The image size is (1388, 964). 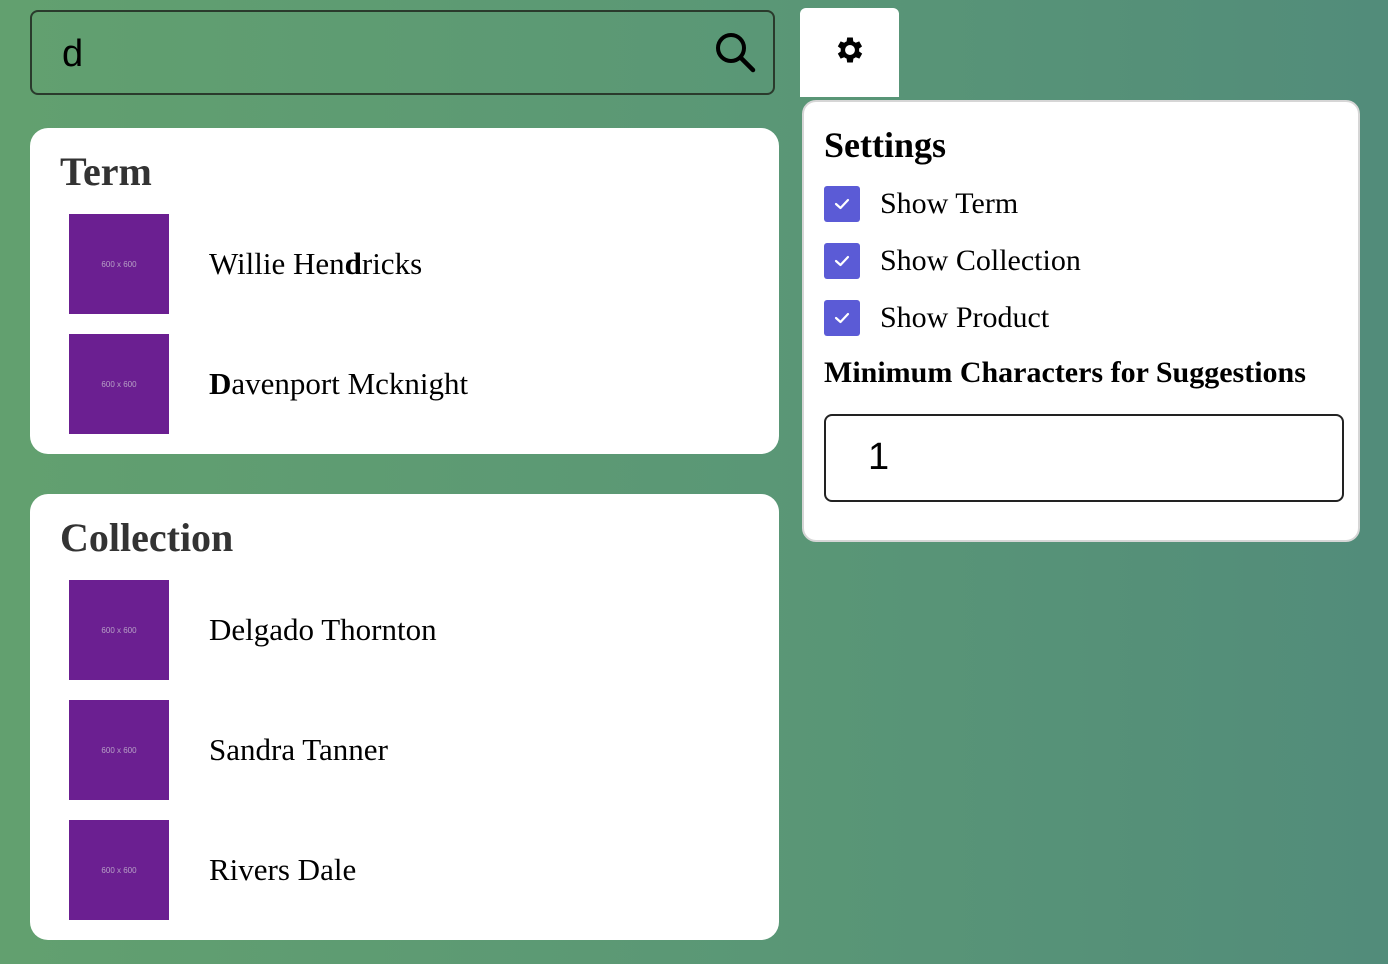 I want to click on min-chars-input: 1, so click(x=1084, y=458).